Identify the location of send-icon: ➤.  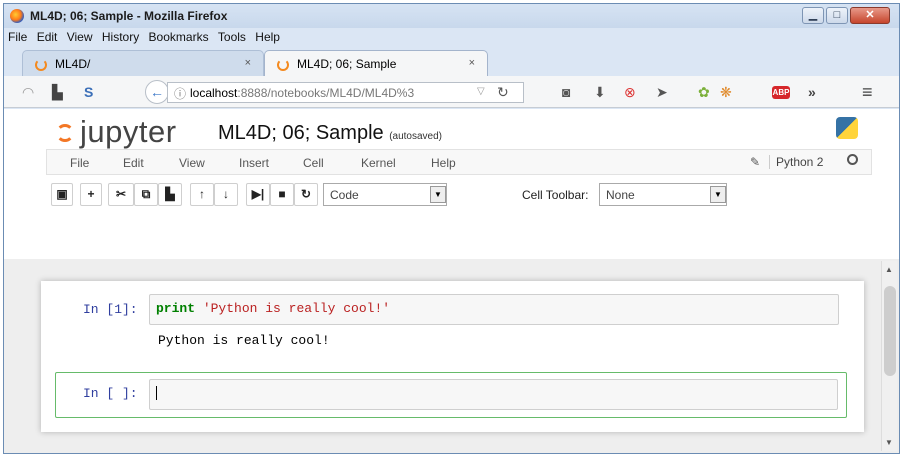
(662, 92).